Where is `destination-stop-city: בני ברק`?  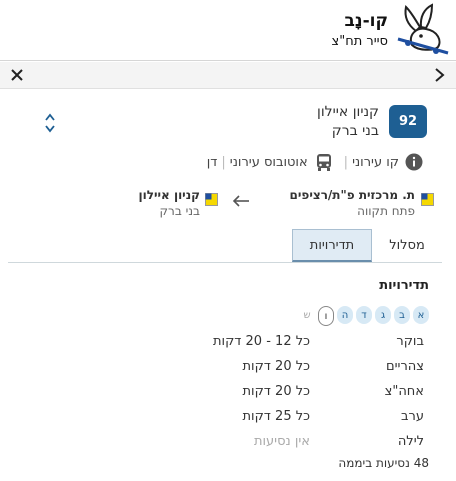 destination-stop-city: בני ברק is located at coordinates (179, 211).